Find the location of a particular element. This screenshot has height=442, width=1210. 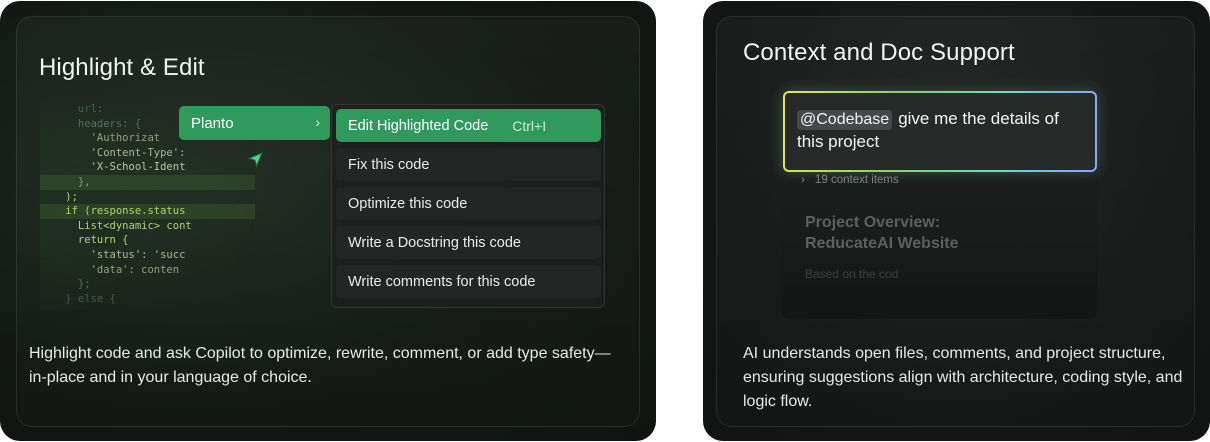

cursor-arrow-icon is located at coordinates (255, 160).